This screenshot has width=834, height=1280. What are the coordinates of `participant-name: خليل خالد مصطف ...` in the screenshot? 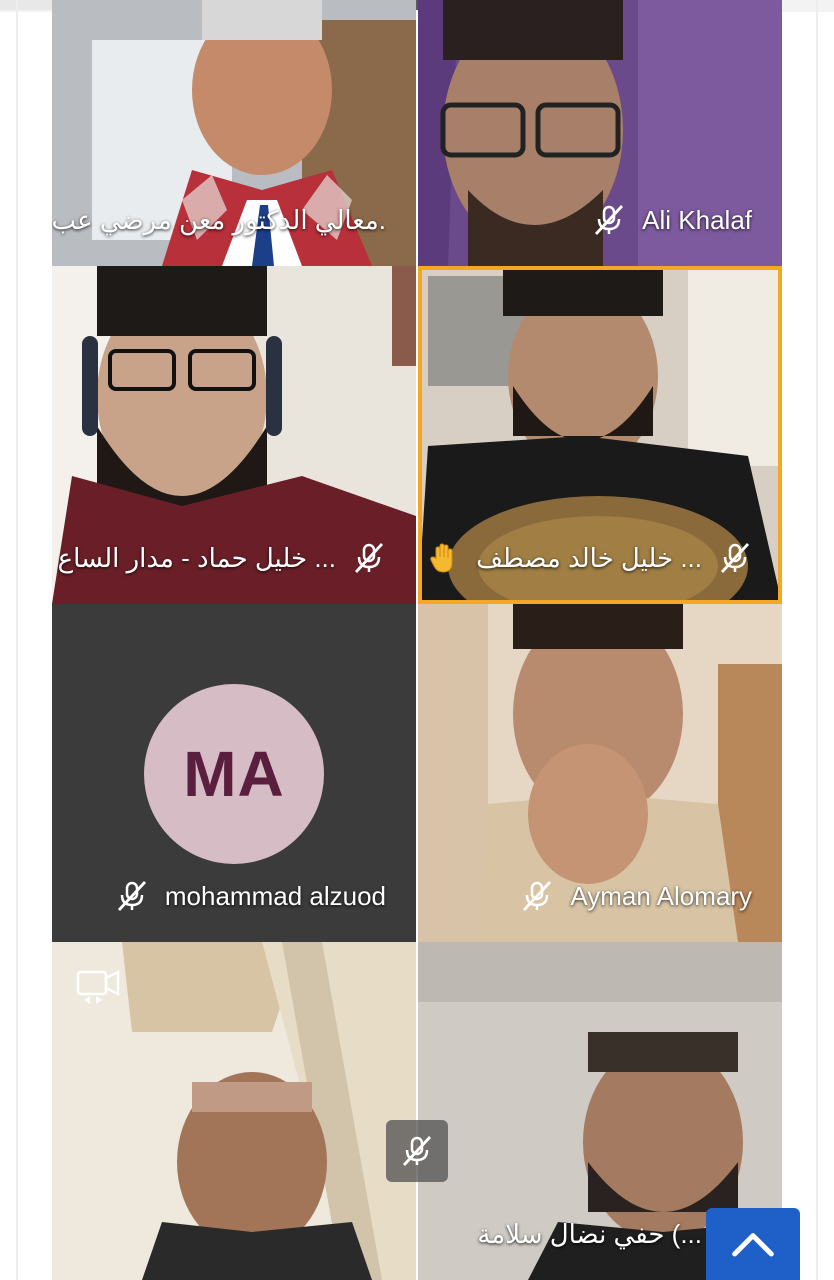 It's located at (589, 557).